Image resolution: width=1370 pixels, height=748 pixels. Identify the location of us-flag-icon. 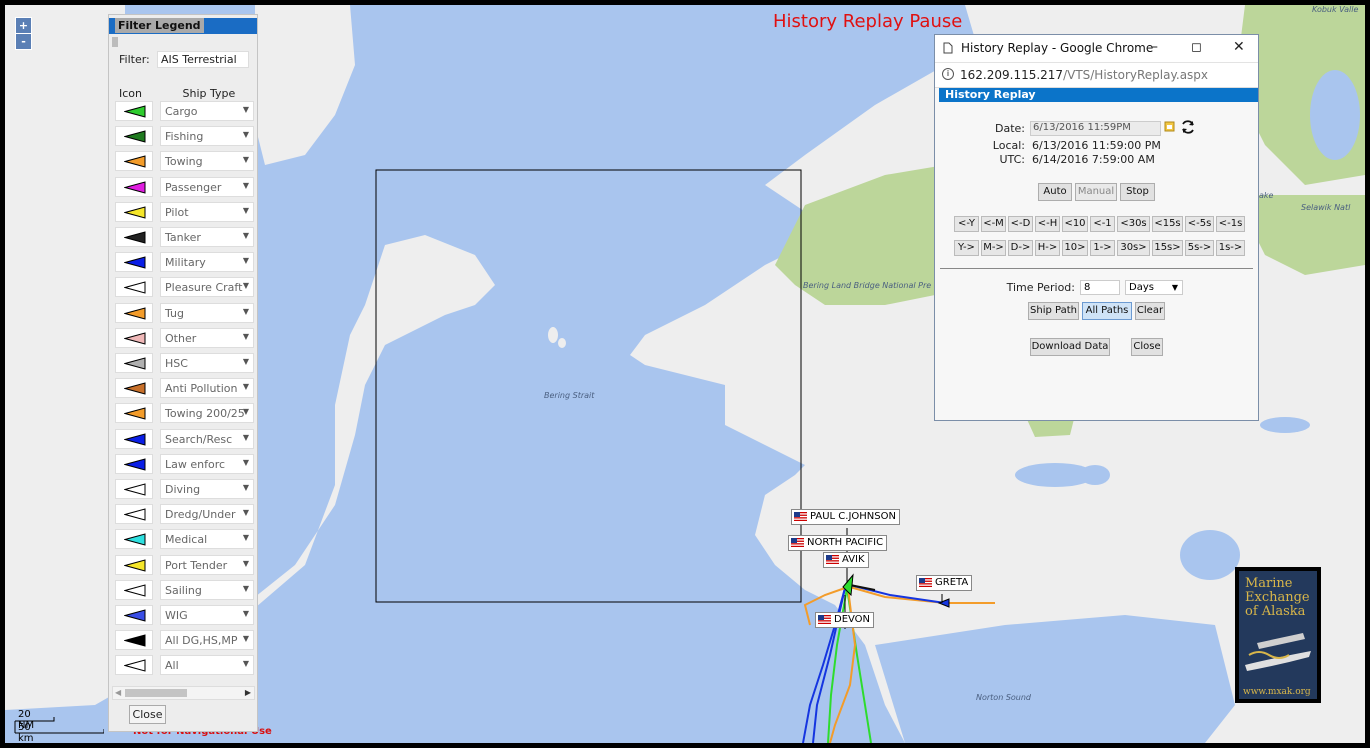
(800, 516).